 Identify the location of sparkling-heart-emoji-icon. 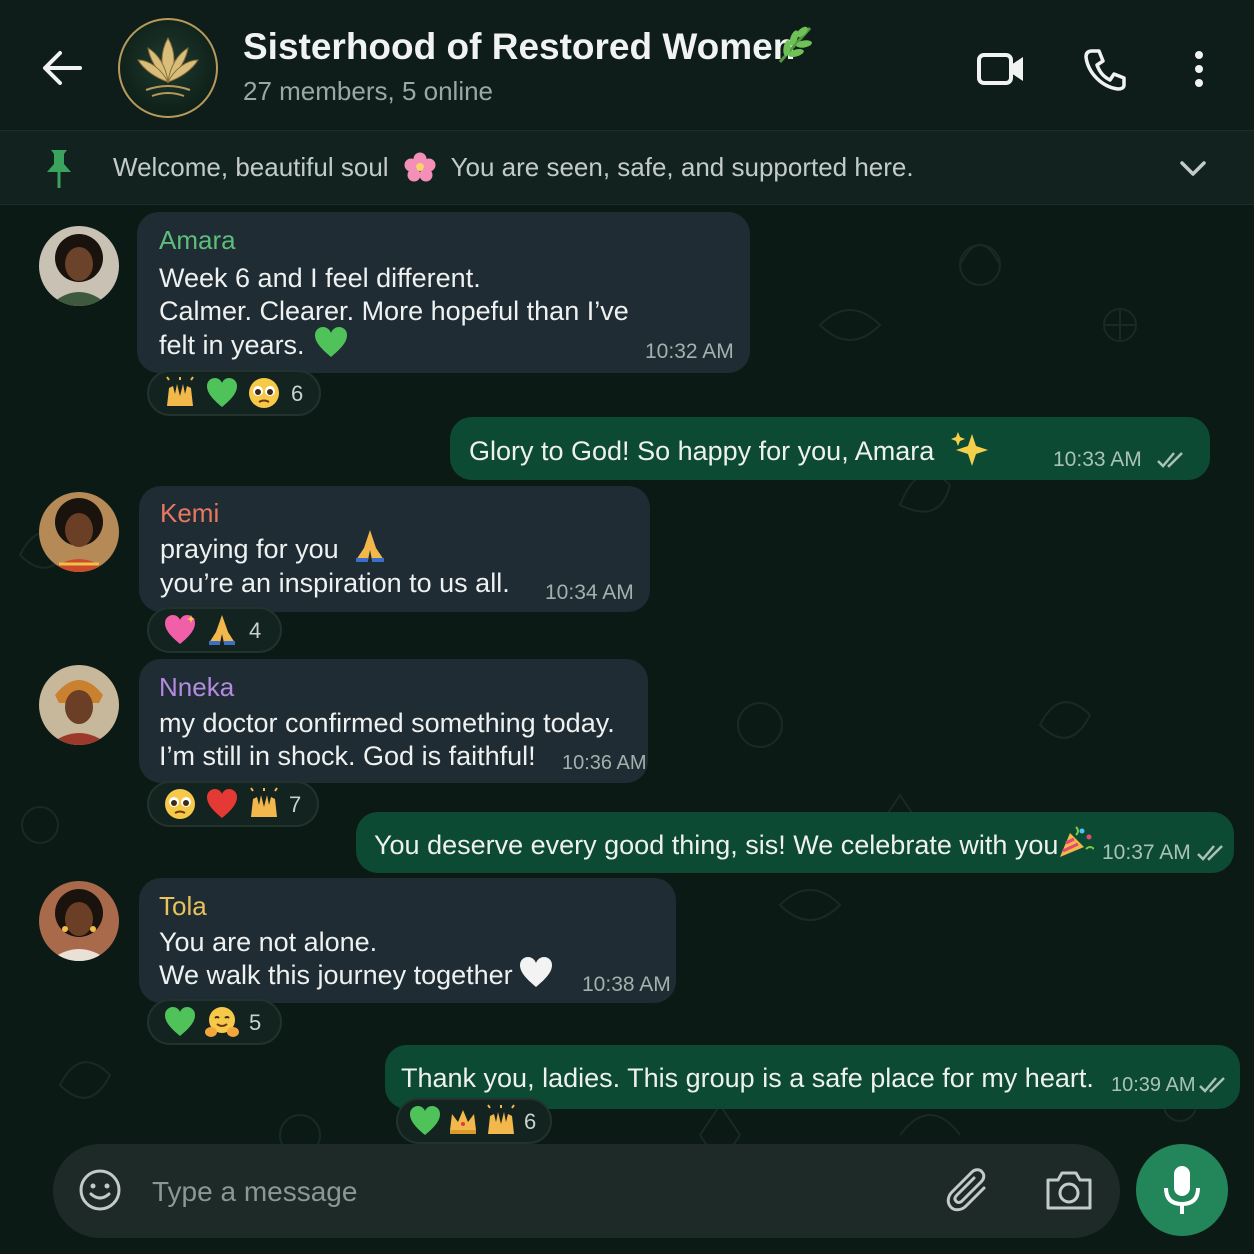
(180, 629).